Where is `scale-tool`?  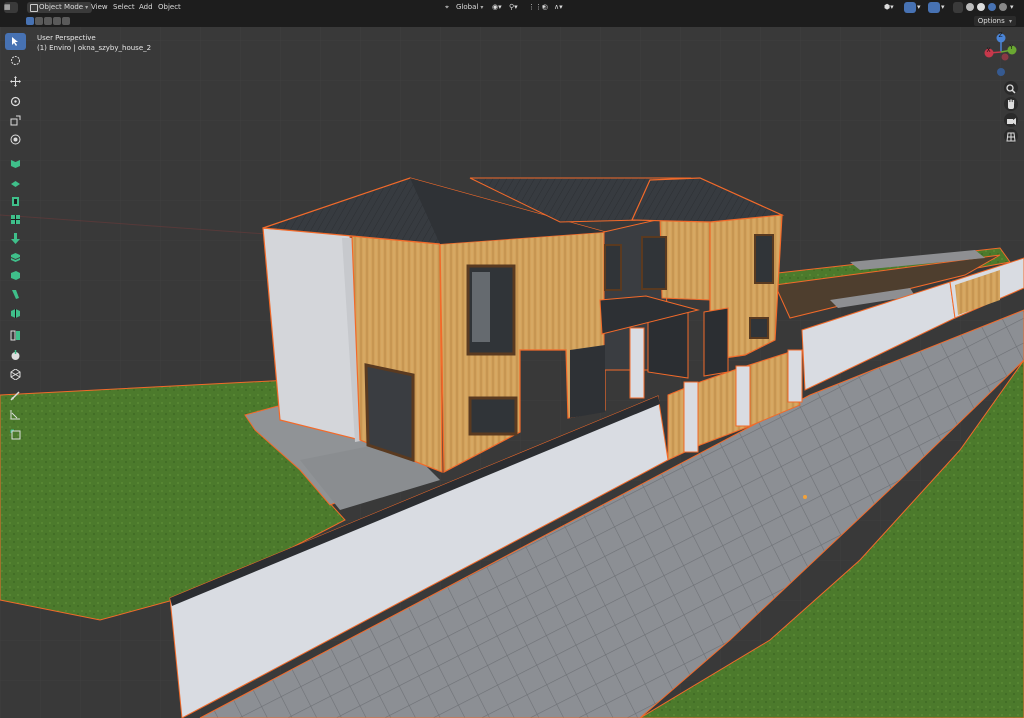
scale-tool is located at coordinates (15, 120).